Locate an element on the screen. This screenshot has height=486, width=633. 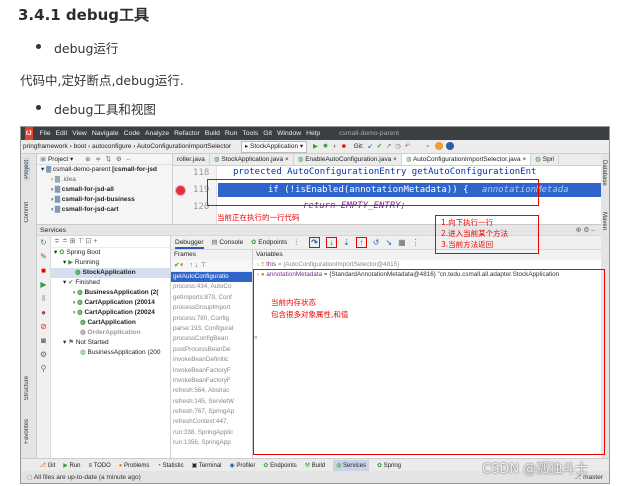
svc-cart-app-2: › ◍ CartApplication (20024 is located at coordinates (110, 313).